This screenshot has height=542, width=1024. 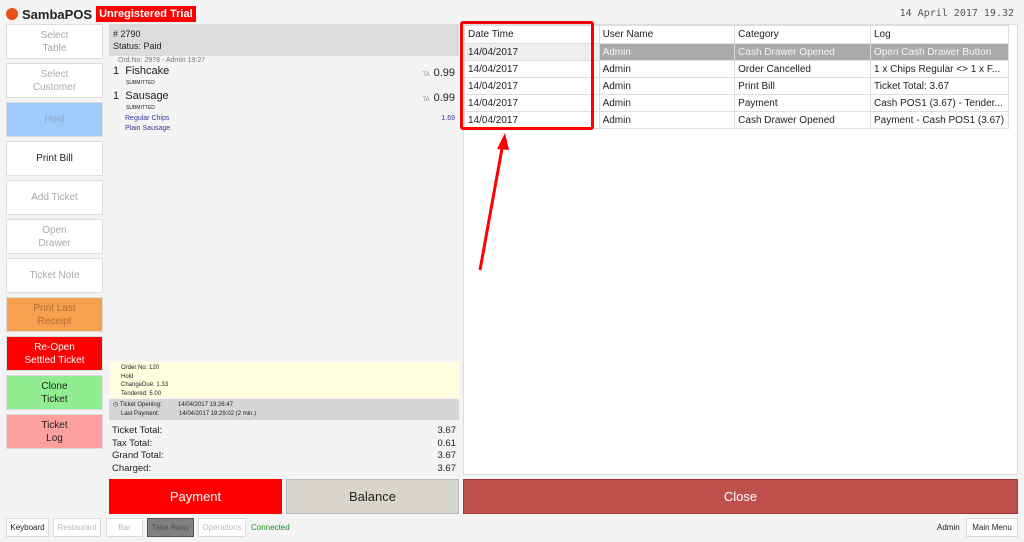 What do you see at coordinates (54, 197) in the screenshot?
I see `left-button-add-ticket: Add Ticket` at bounding box center [54, 197].